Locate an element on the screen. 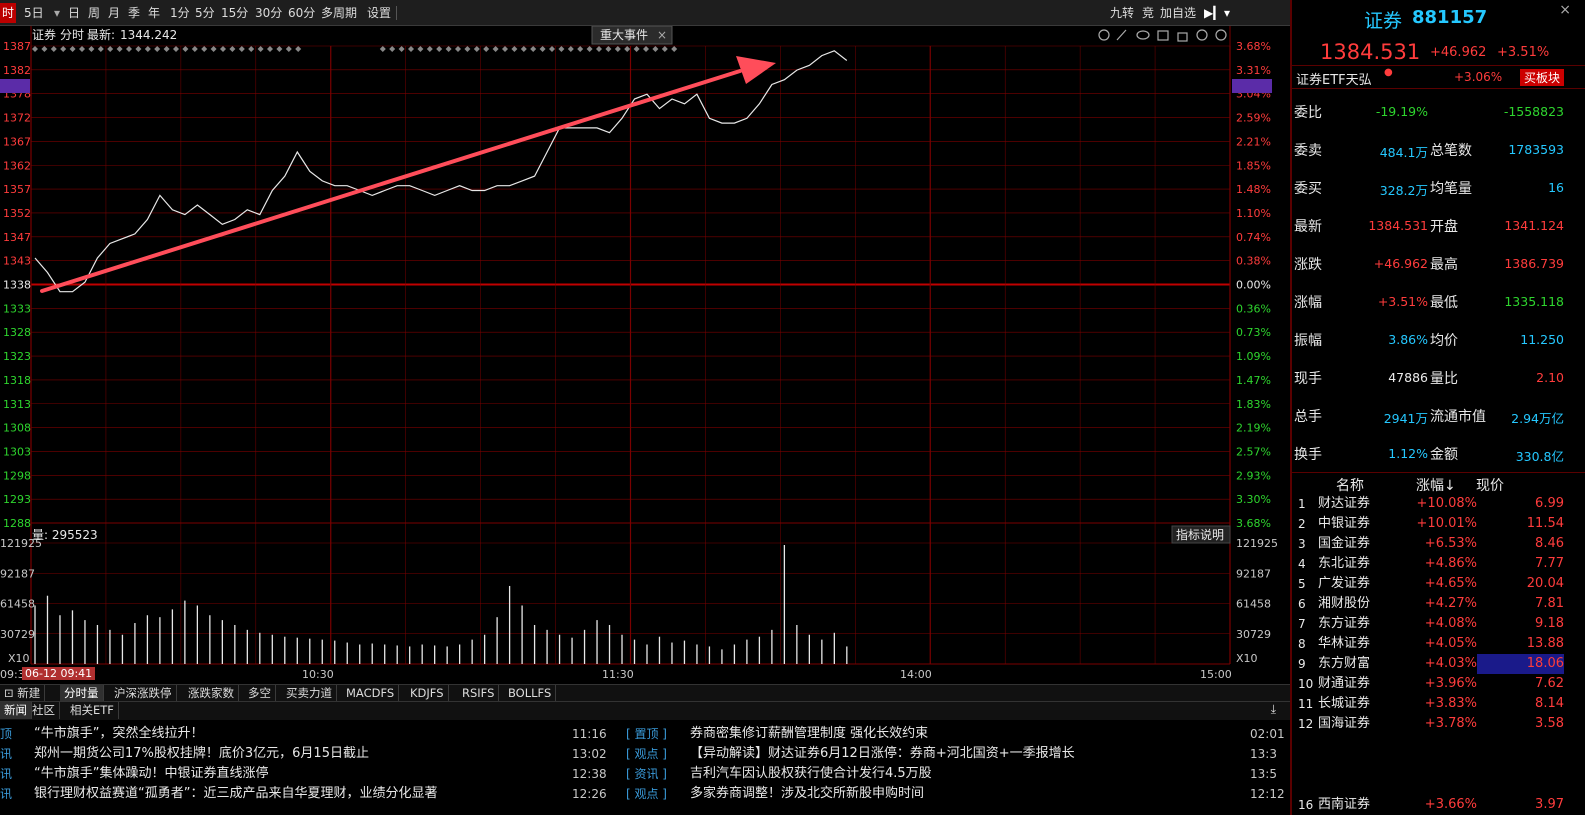  rank-no: 10 is located at coordinates (1306, 684).